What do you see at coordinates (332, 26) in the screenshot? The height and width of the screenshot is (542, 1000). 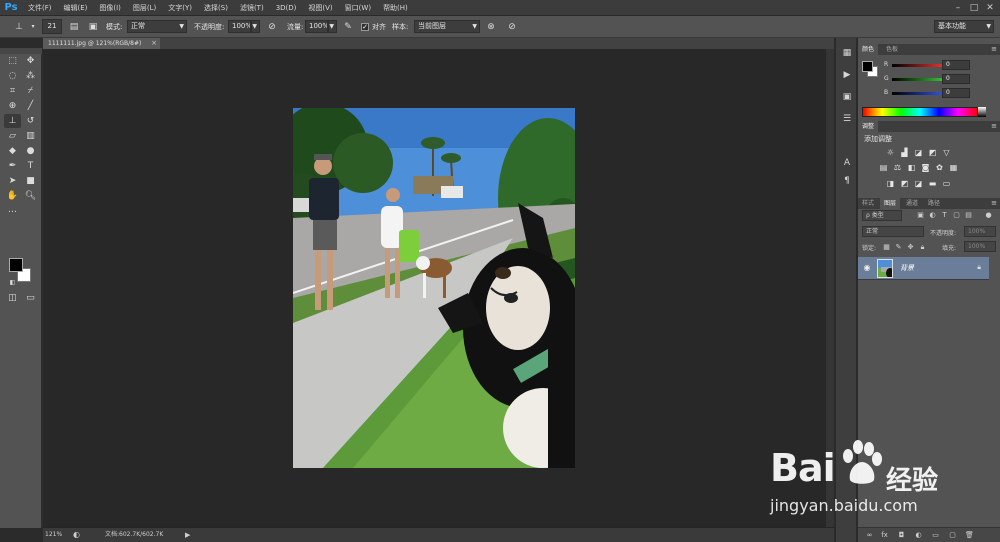 I see `flow-dropdown: ▼` at bounding box center [332, 26].